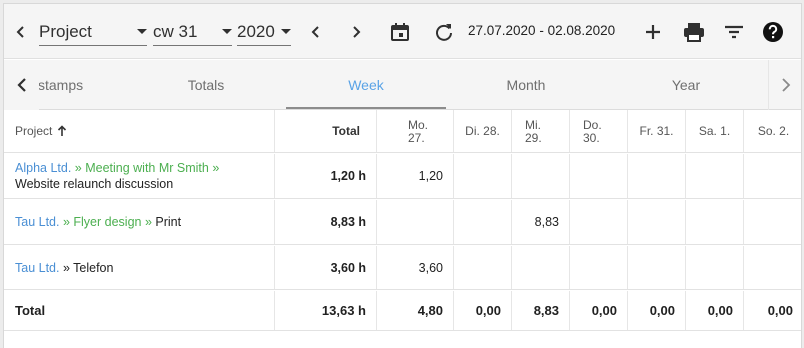  I want to click on day-value: 3,60, so click(415, 267).